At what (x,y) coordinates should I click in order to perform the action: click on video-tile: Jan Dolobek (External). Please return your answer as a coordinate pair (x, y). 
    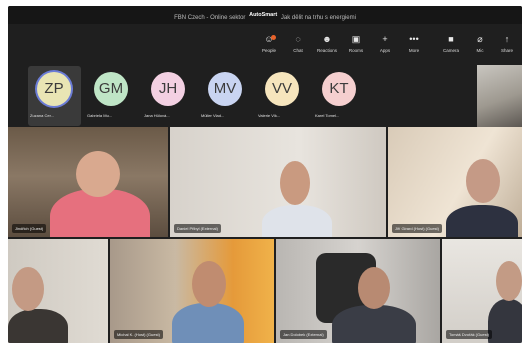
    Looking at the image, I should click on (358, 291).